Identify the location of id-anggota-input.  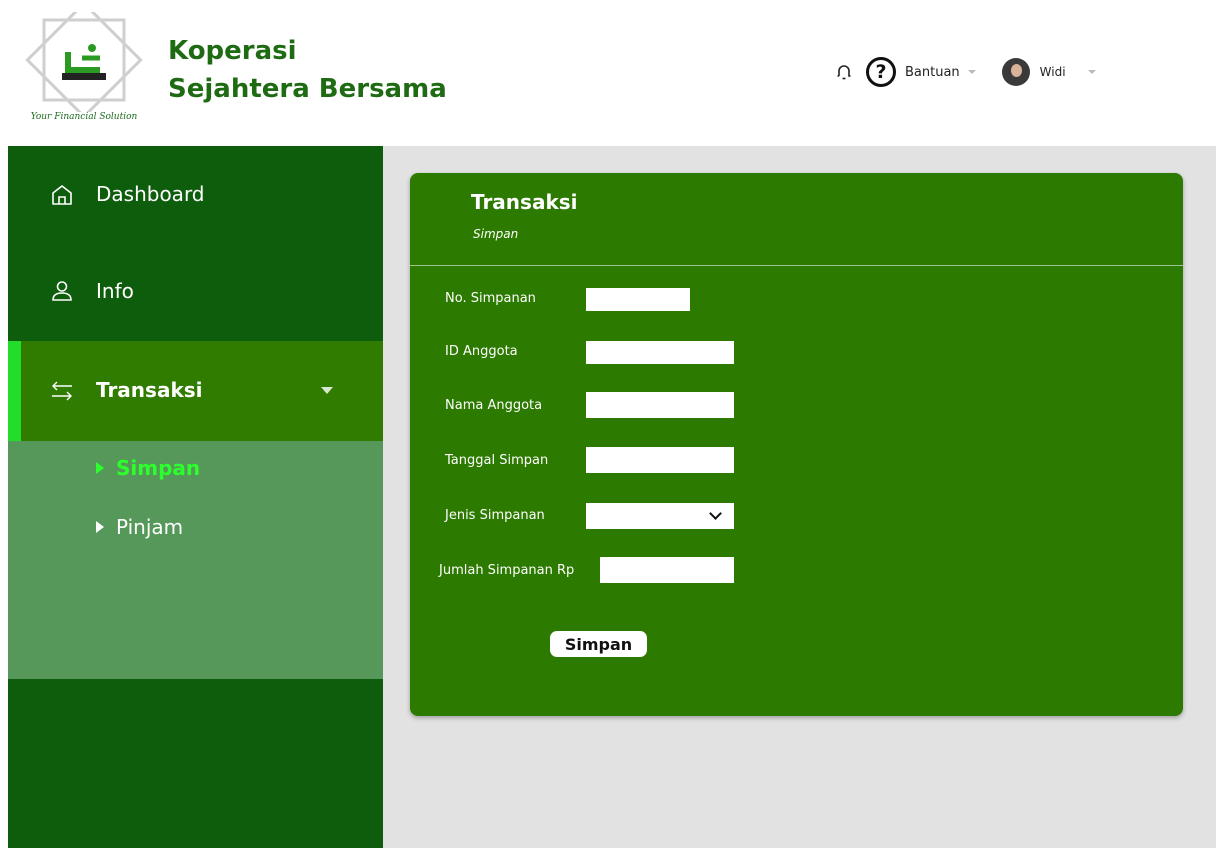
(660, 352).